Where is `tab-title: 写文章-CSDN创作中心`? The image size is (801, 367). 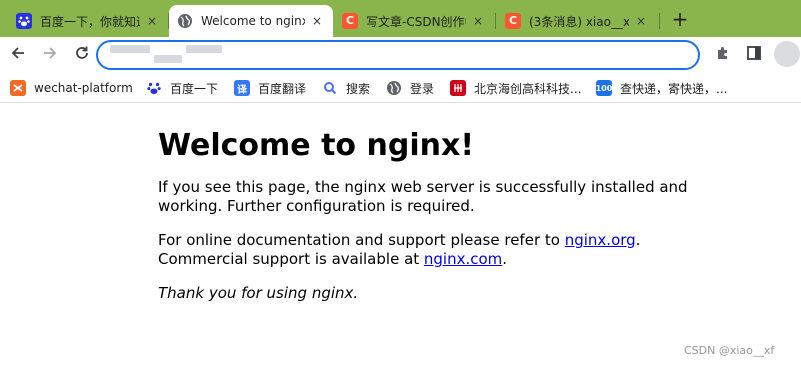 tab-title: 写文章-CSDN创作中心 is located at coordinates (416, 21).